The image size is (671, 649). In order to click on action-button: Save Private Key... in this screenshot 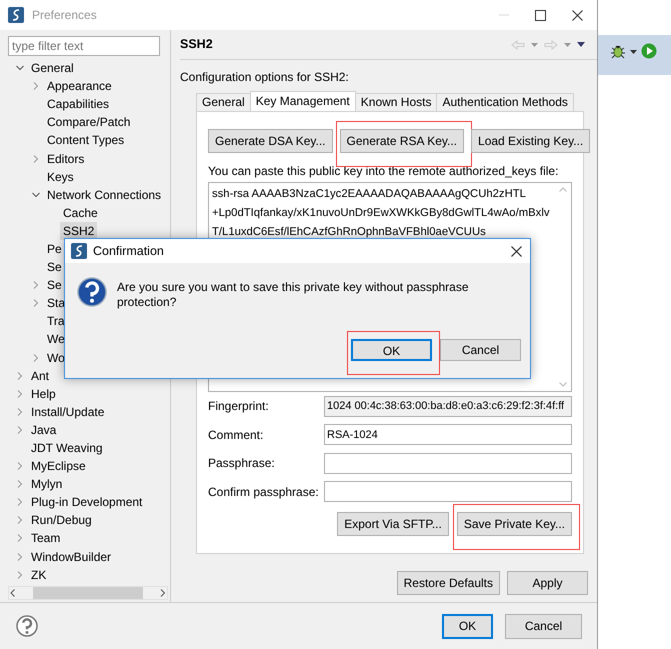, I will do `click(514, 524)`.